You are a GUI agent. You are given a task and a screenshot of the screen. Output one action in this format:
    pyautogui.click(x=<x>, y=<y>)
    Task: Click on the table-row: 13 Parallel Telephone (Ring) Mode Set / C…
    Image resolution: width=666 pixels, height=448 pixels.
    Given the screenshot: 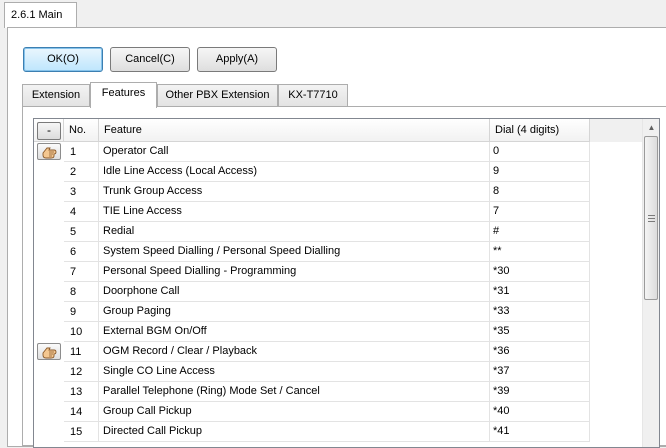 What is the action you would take?
    pyautogui.click(x=329, y=392)
    